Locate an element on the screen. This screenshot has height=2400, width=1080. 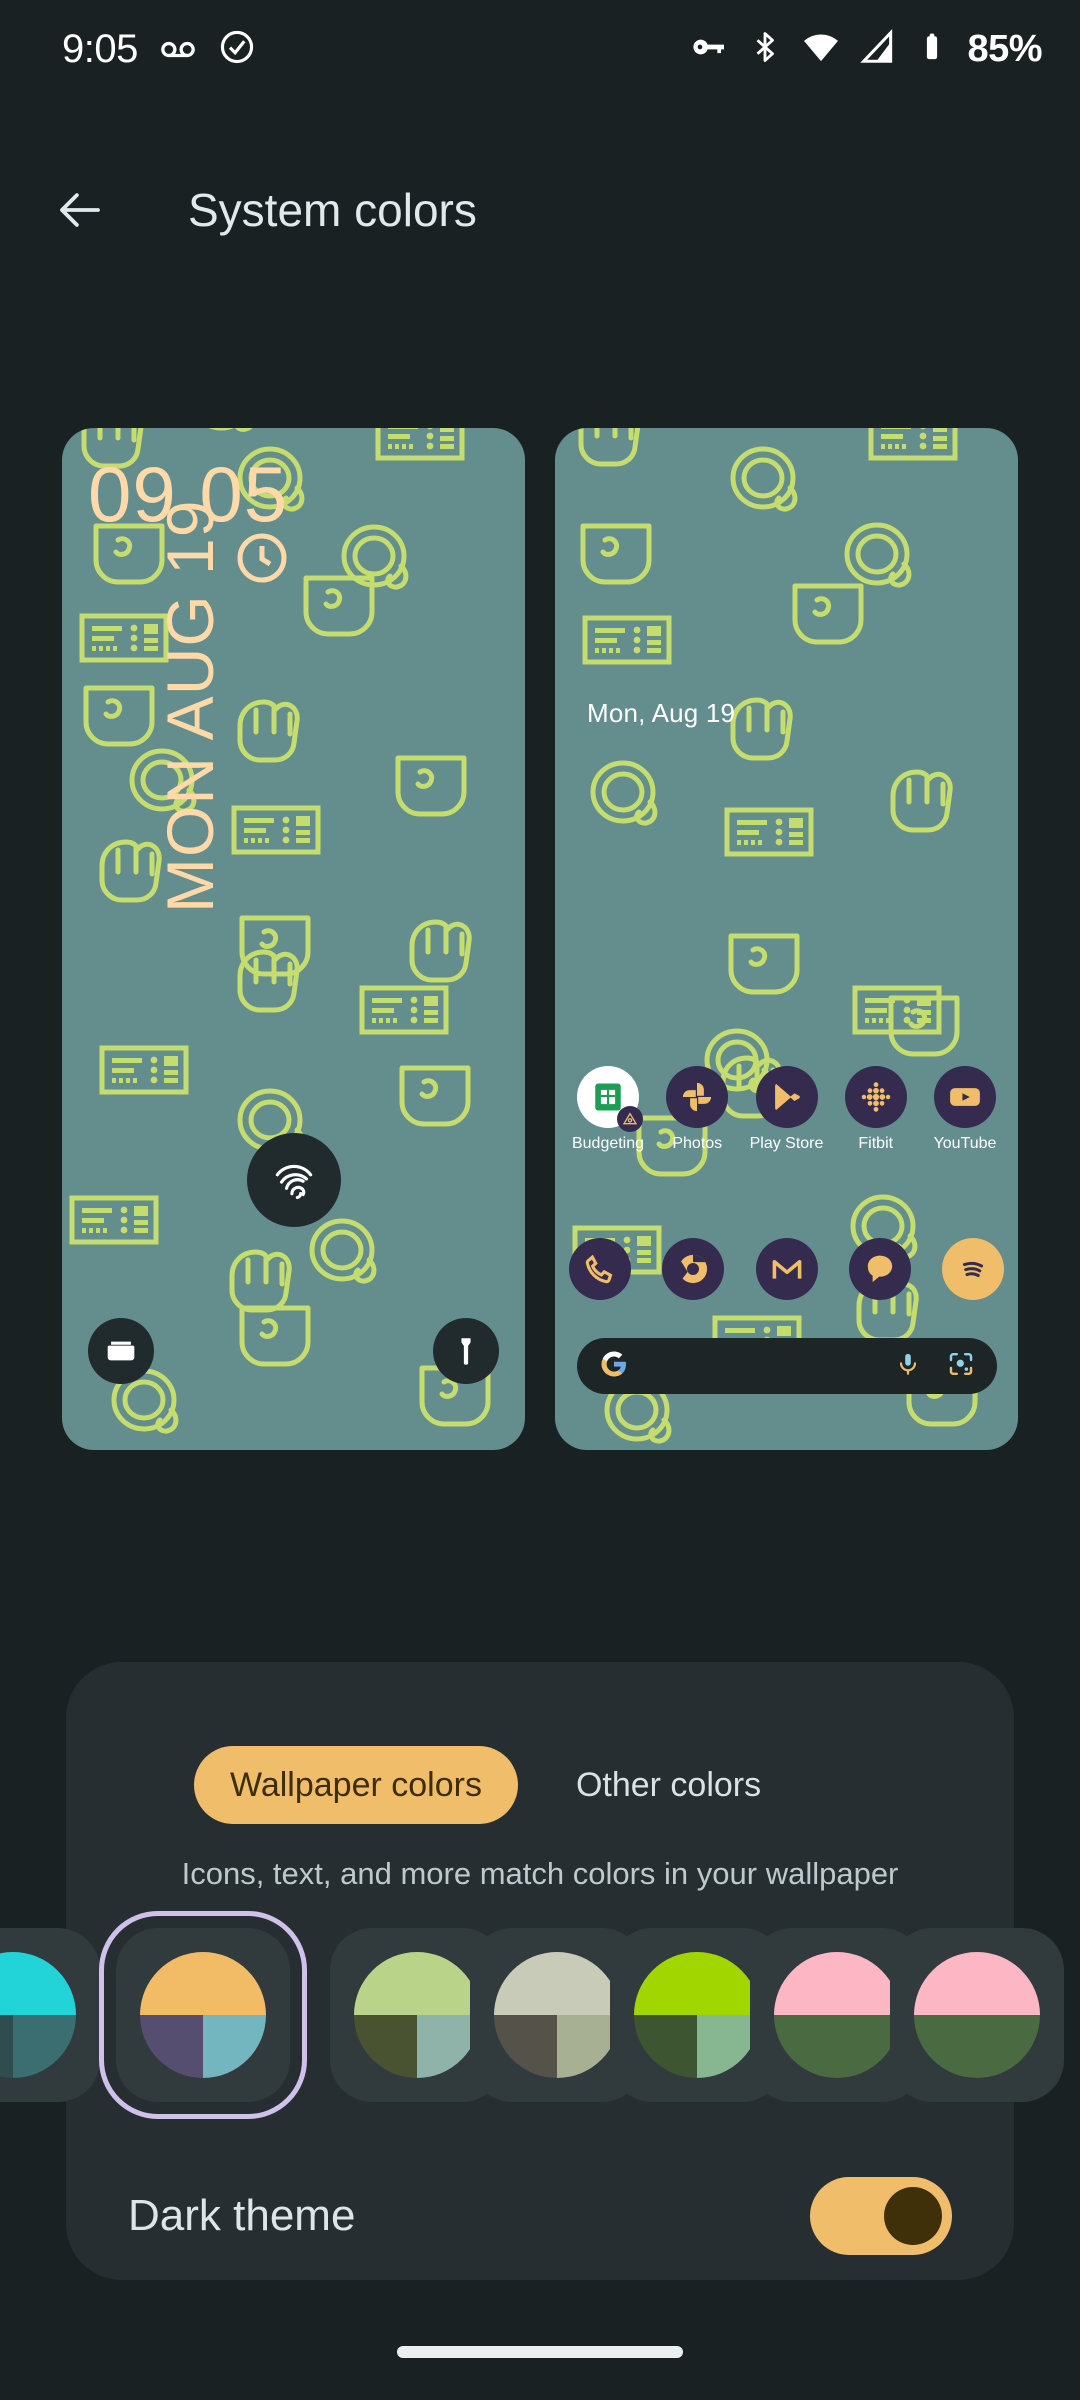
wallet-icon is located at coordinates (121, 1351).